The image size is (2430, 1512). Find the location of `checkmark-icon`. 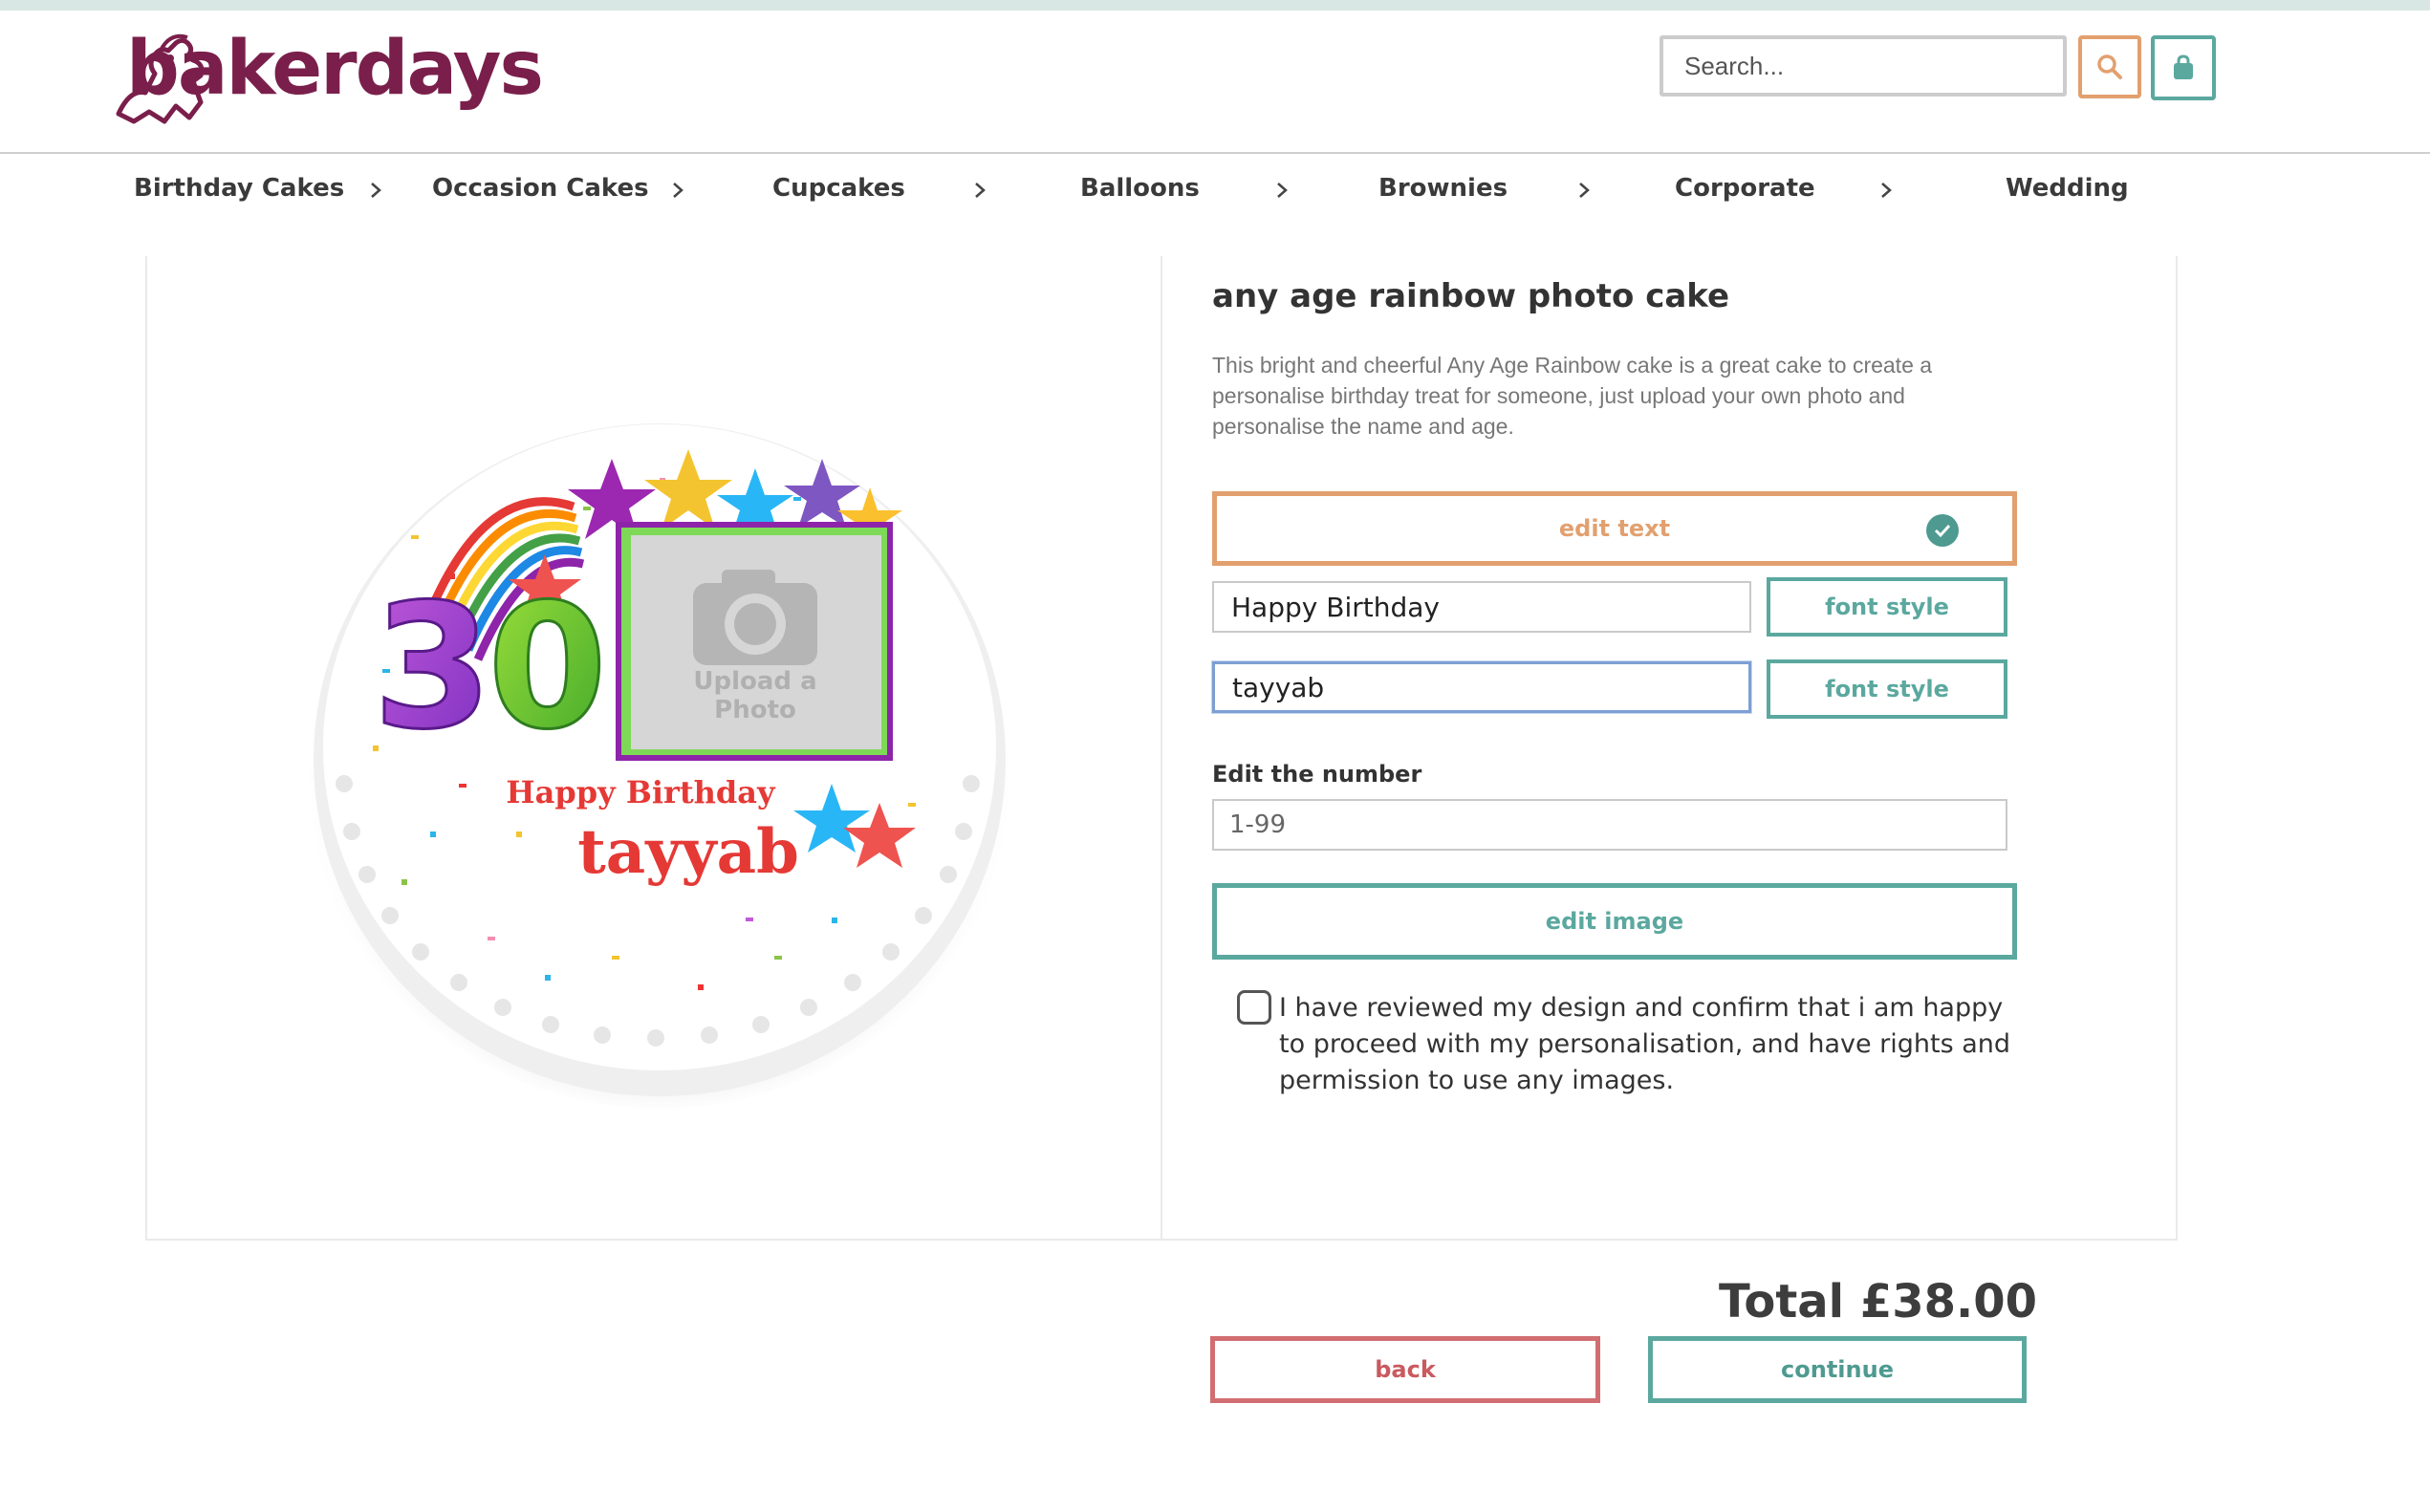

checkmark-icon is located at coordinates (1942, 530).